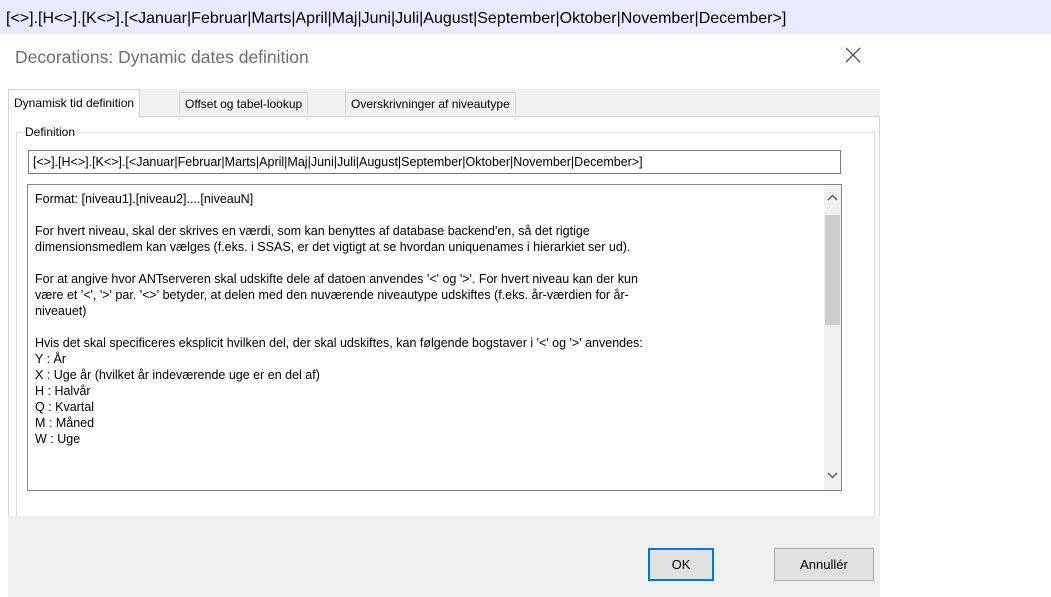 Image resolution: width=1051 pixels, height=597 pixels. Describe the element at coordinates (832, 337) in the screenshot. I see `help-scrollbar` at that location.